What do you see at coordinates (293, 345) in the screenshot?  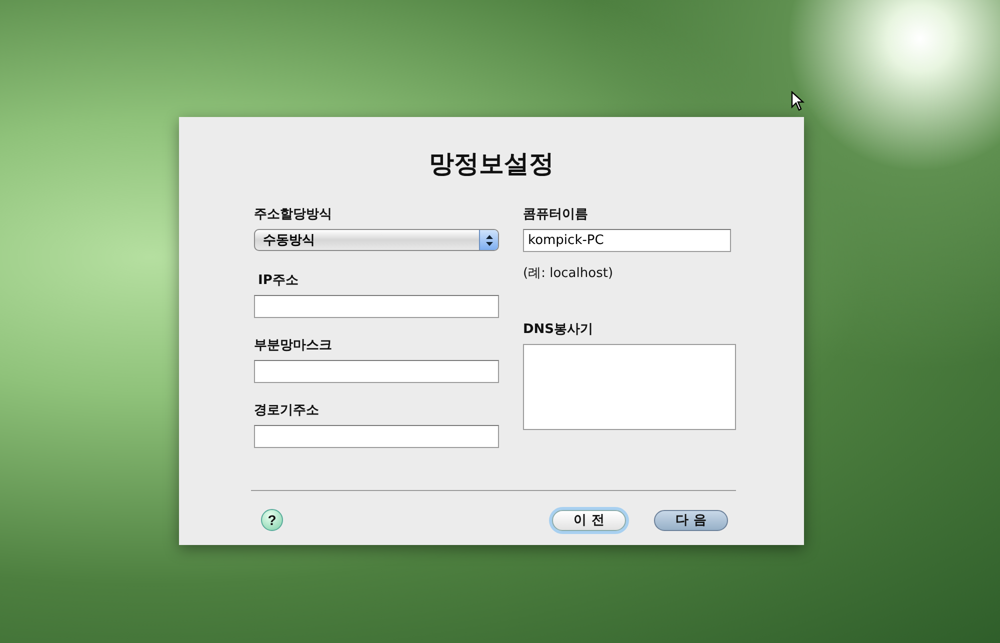 I see `field-label: 부분망마스크` at bounding box center [293, 345].